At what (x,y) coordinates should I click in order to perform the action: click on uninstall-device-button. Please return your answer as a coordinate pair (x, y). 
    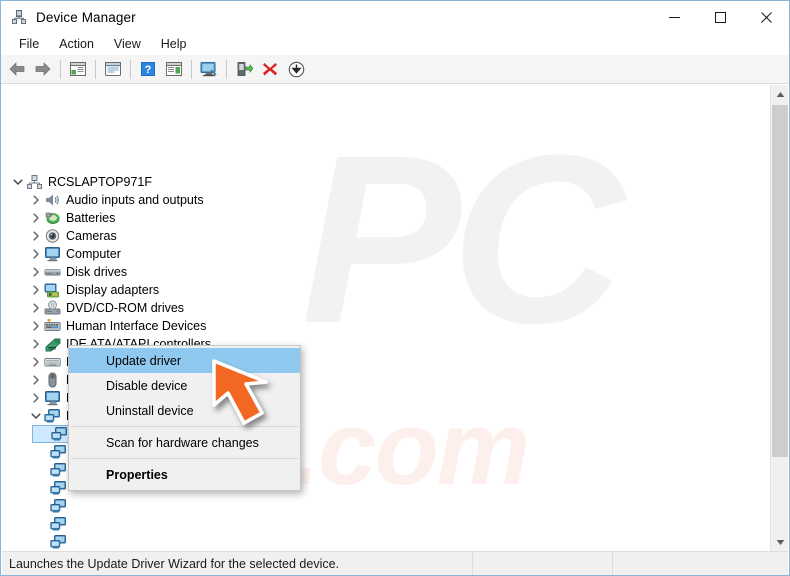
    Looking at the image, I should click on (270, 69).